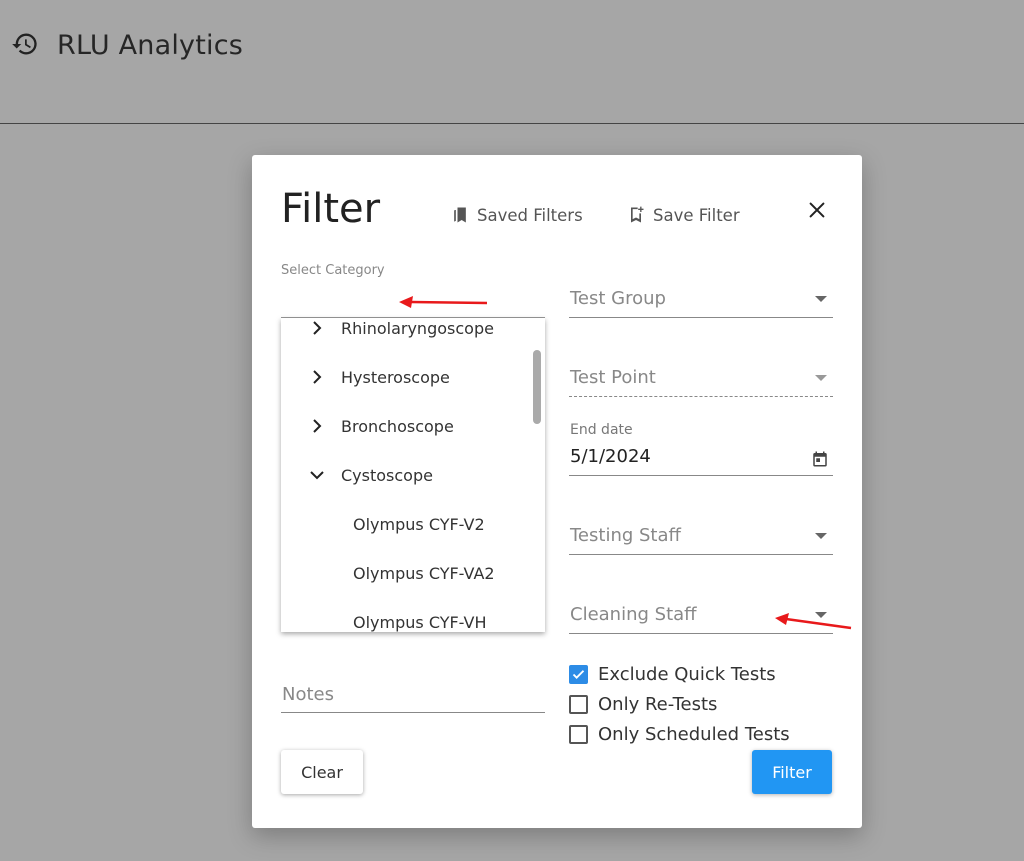  Describe the element at coordinates (308, 694) in the screenshot. I see `notes-placeholder: Notes` at that location.